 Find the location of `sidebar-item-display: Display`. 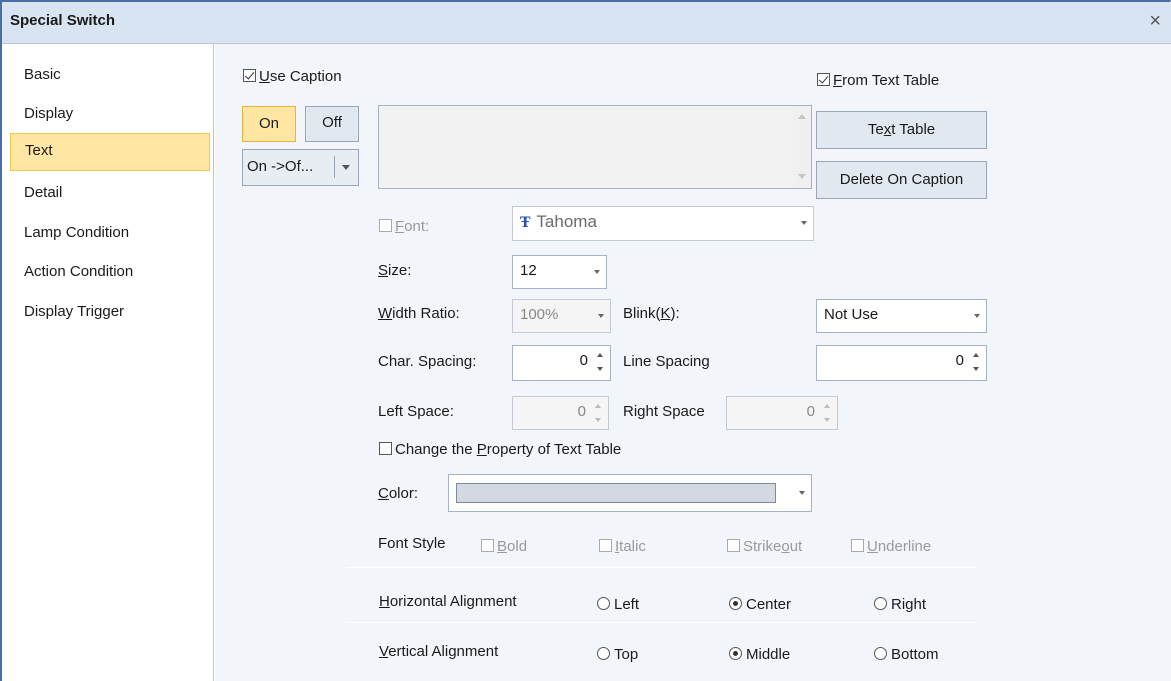

sidebar-item-display: Display is located at coordinates (110, 116).